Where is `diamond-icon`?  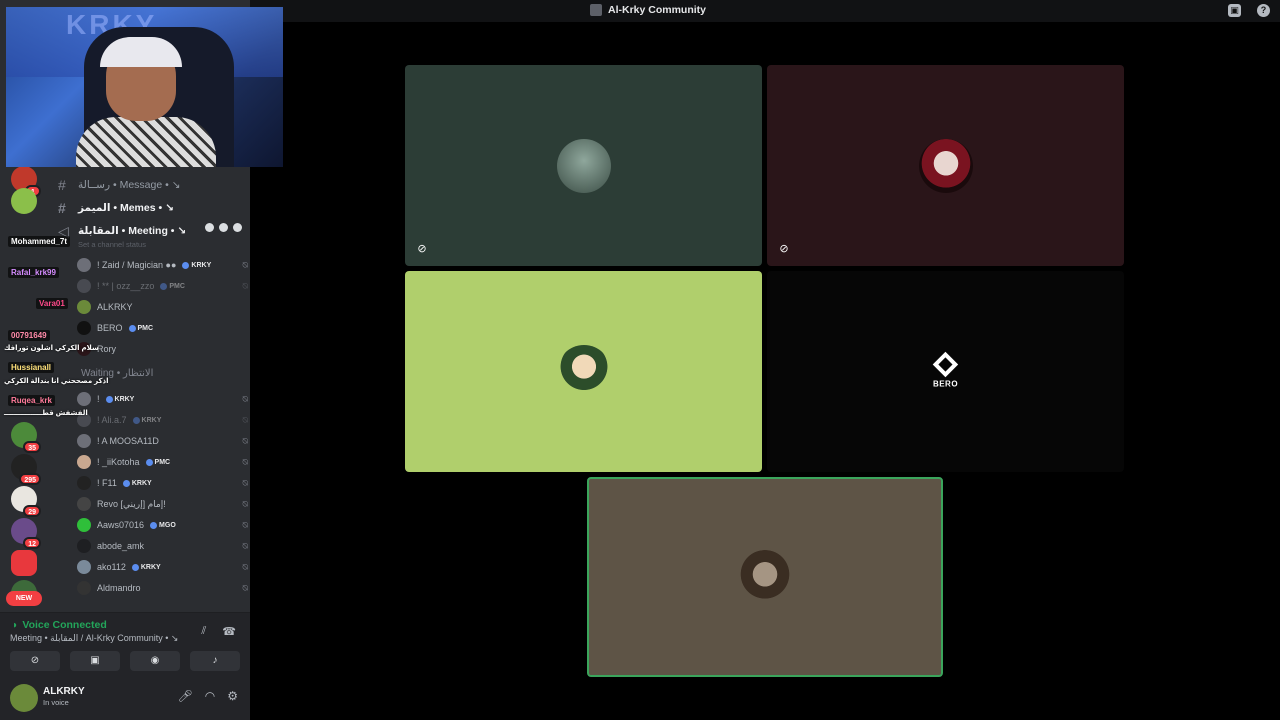
diamond-icon is located at coordinates (945, 364).